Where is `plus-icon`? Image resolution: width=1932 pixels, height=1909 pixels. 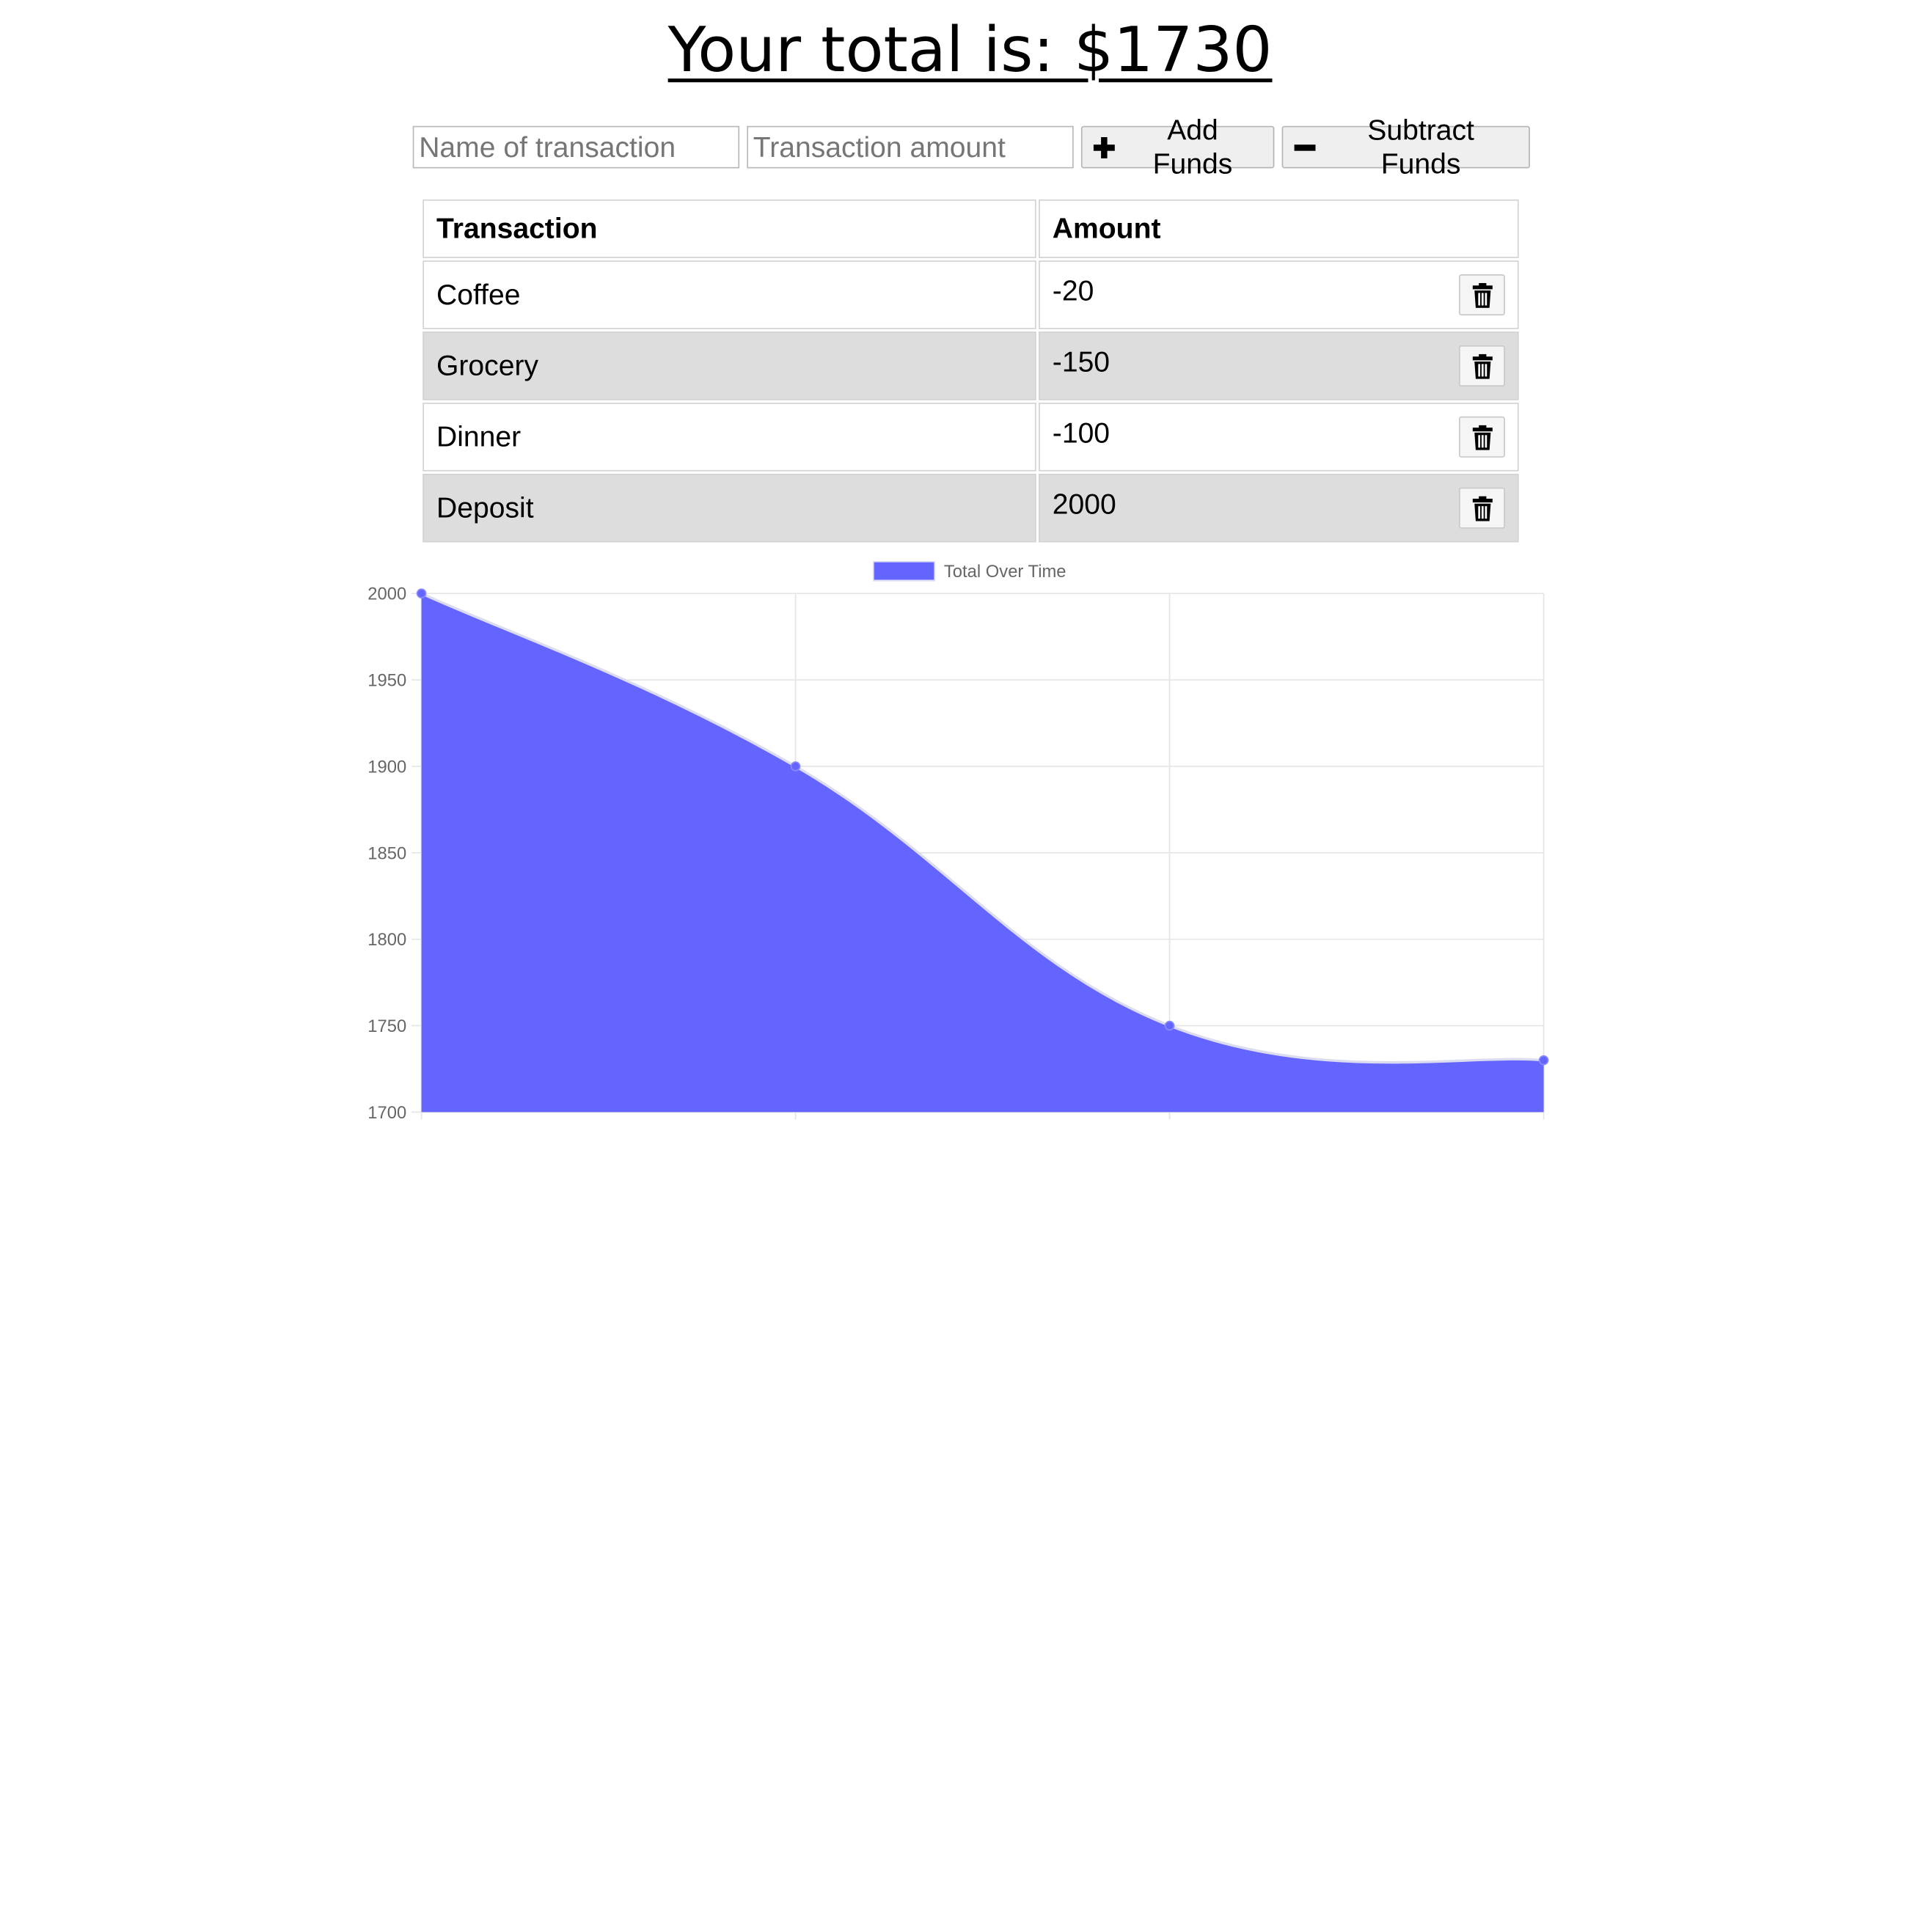 plus-icon is located at coordinates (1104, 147).